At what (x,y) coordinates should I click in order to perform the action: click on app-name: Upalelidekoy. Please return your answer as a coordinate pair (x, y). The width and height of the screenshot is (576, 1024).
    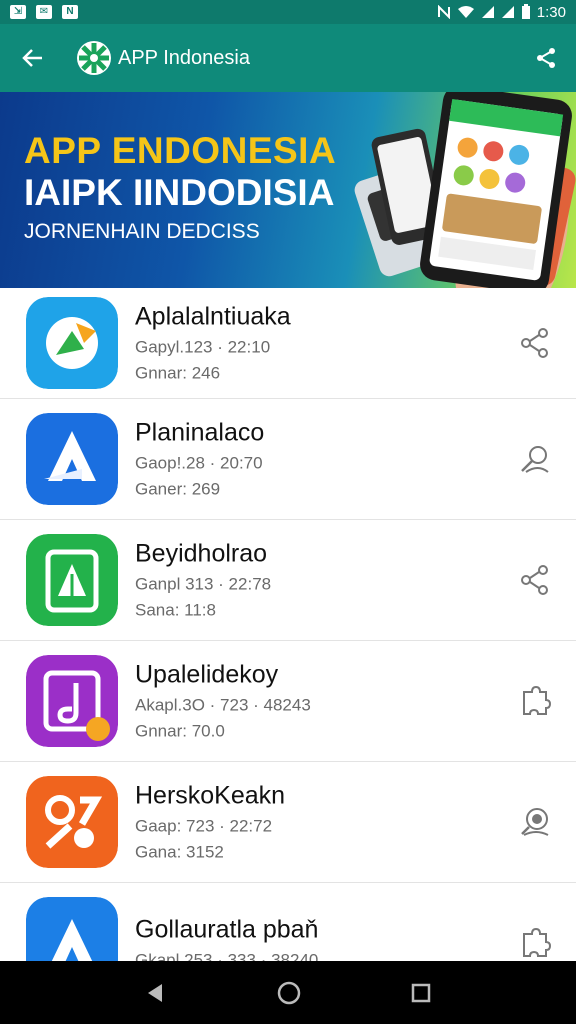
    Looking at the image, I should click on (207, 674).